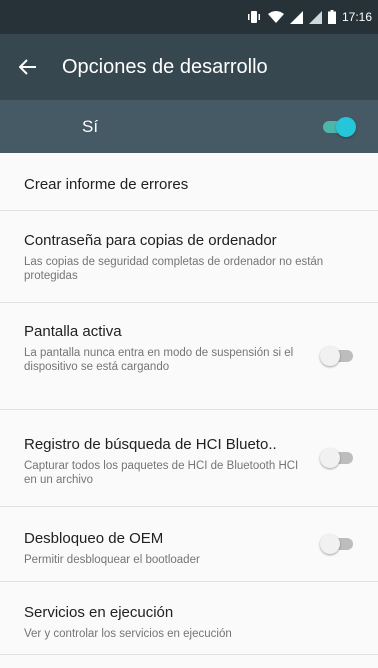 The height and width of the screenshot is (668, 378). I want to click on bluetooth-hci-log-toggle, so click(338, 458).